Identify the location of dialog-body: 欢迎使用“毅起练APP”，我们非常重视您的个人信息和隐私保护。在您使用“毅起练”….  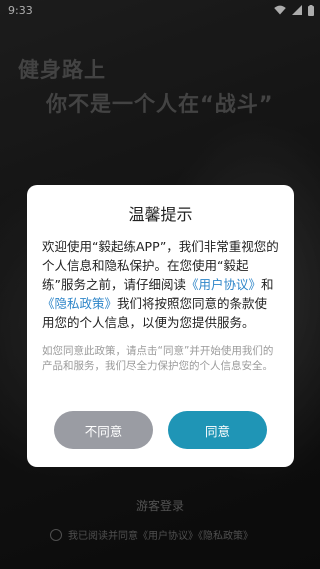
(160, 284).